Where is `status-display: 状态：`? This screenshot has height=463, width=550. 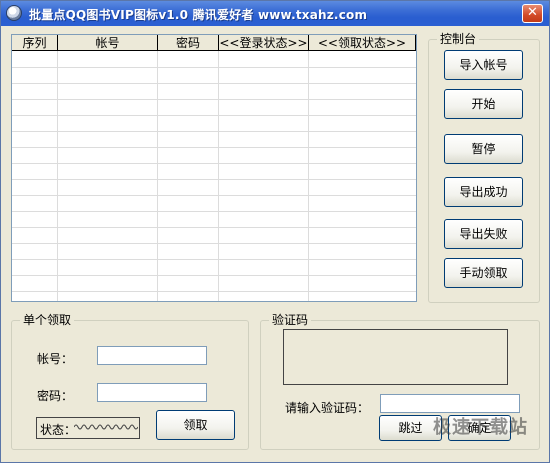
status-display: 状态： is located at coordinates (88, 428).